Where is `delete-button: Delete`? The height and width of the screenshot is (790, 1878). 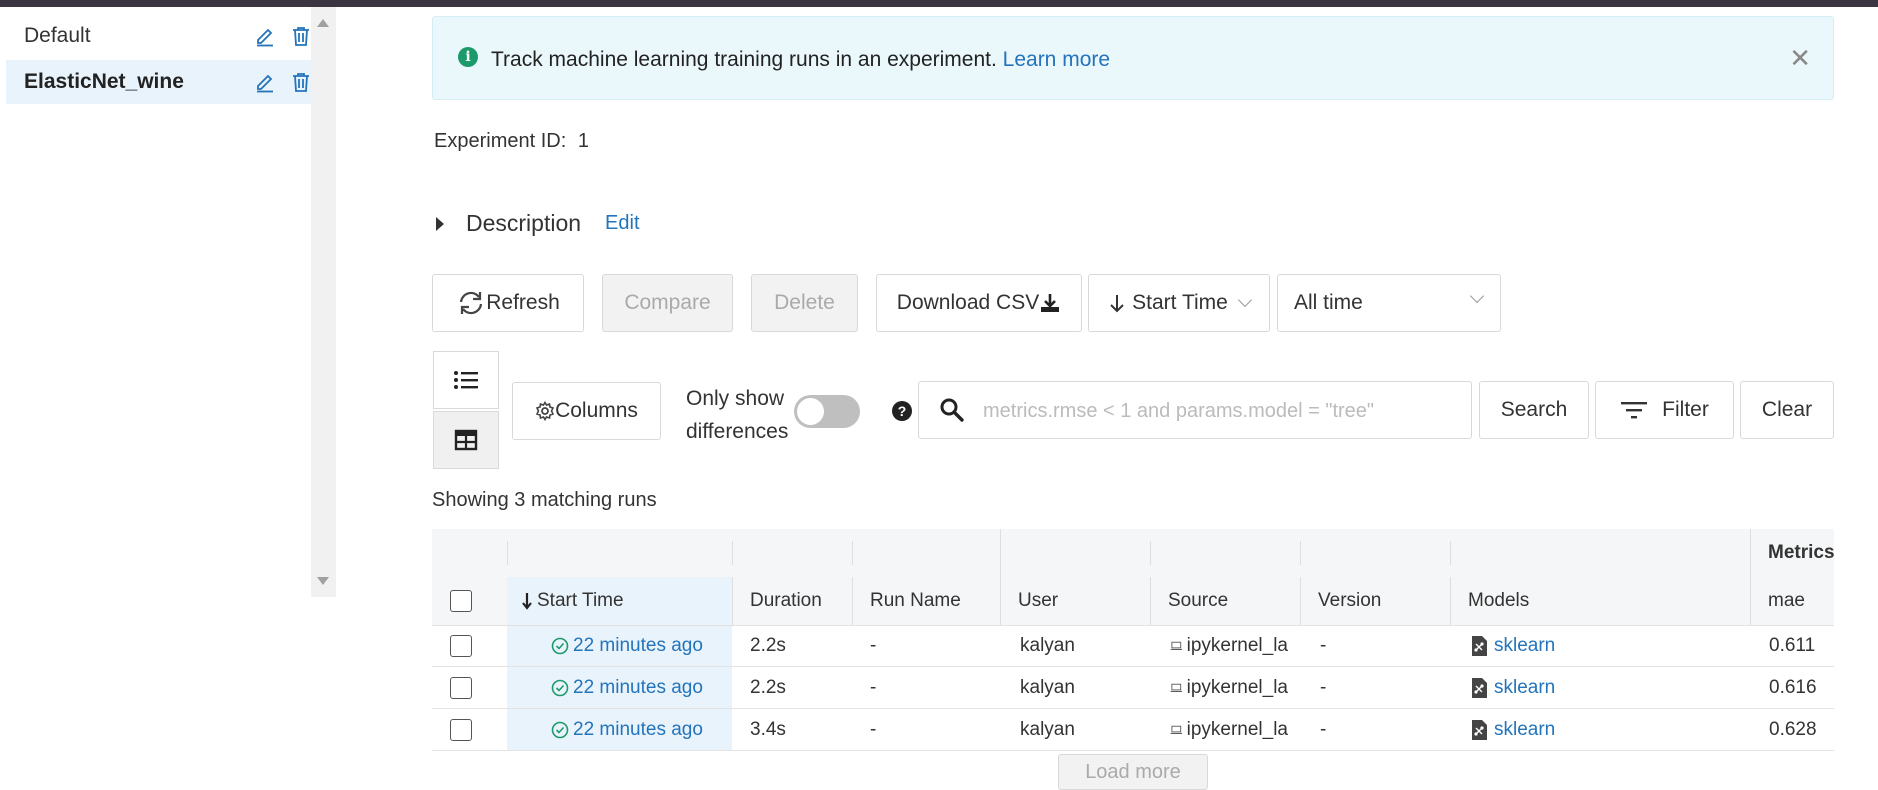 delete-button: Delete is located at coordinates (804, 303).